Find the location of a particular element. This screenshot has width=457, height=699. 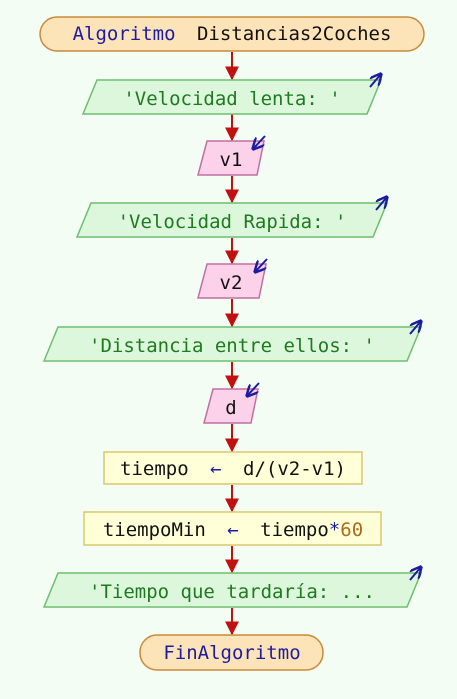

end-node-label: FinAlgoritmo is located at coordinates (231, 653).